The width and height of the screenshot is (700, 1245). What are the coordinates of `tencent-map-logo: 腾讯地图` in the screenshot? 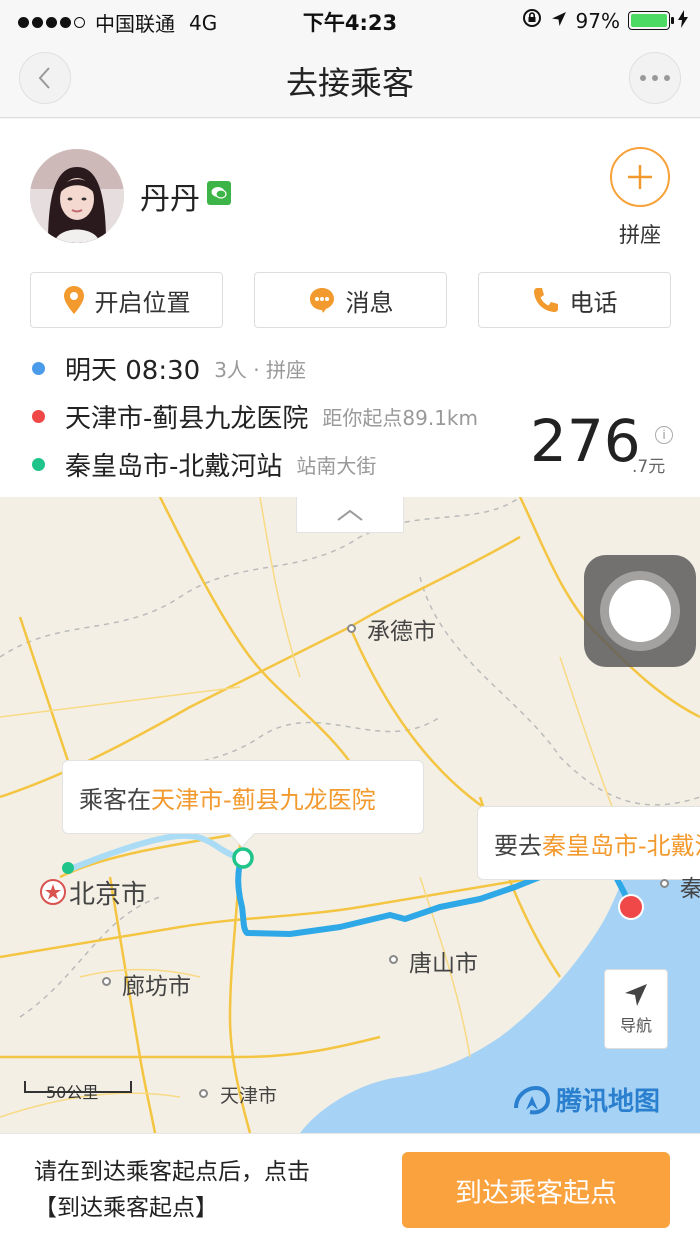 It's located at (586, 1099).